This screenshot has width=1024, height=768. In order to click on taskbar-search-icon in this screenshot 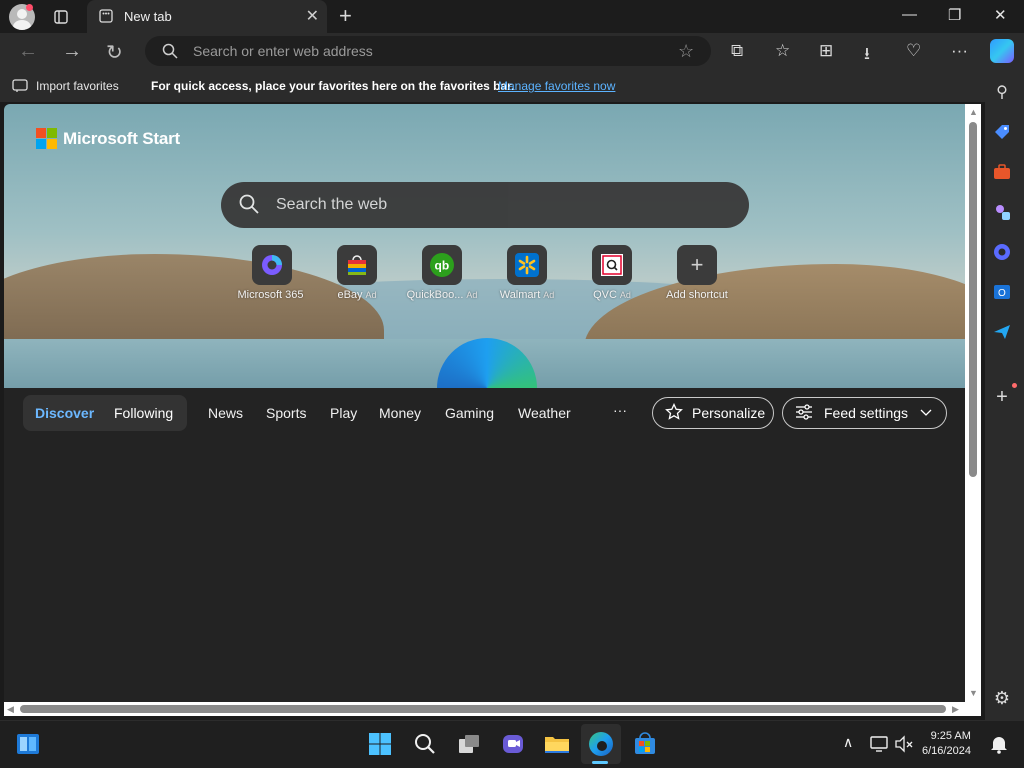, I will do `click(425, 744)`.